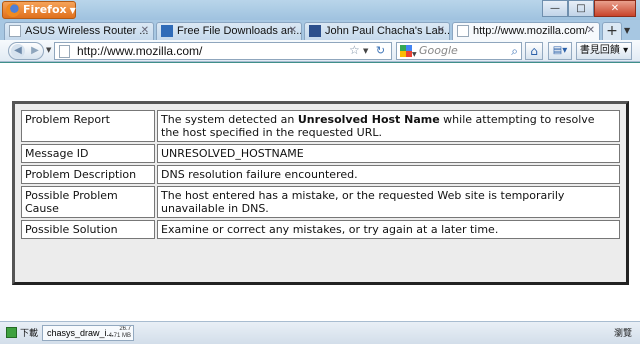  I want to click on home-button: ⌂, so click(534, 51).